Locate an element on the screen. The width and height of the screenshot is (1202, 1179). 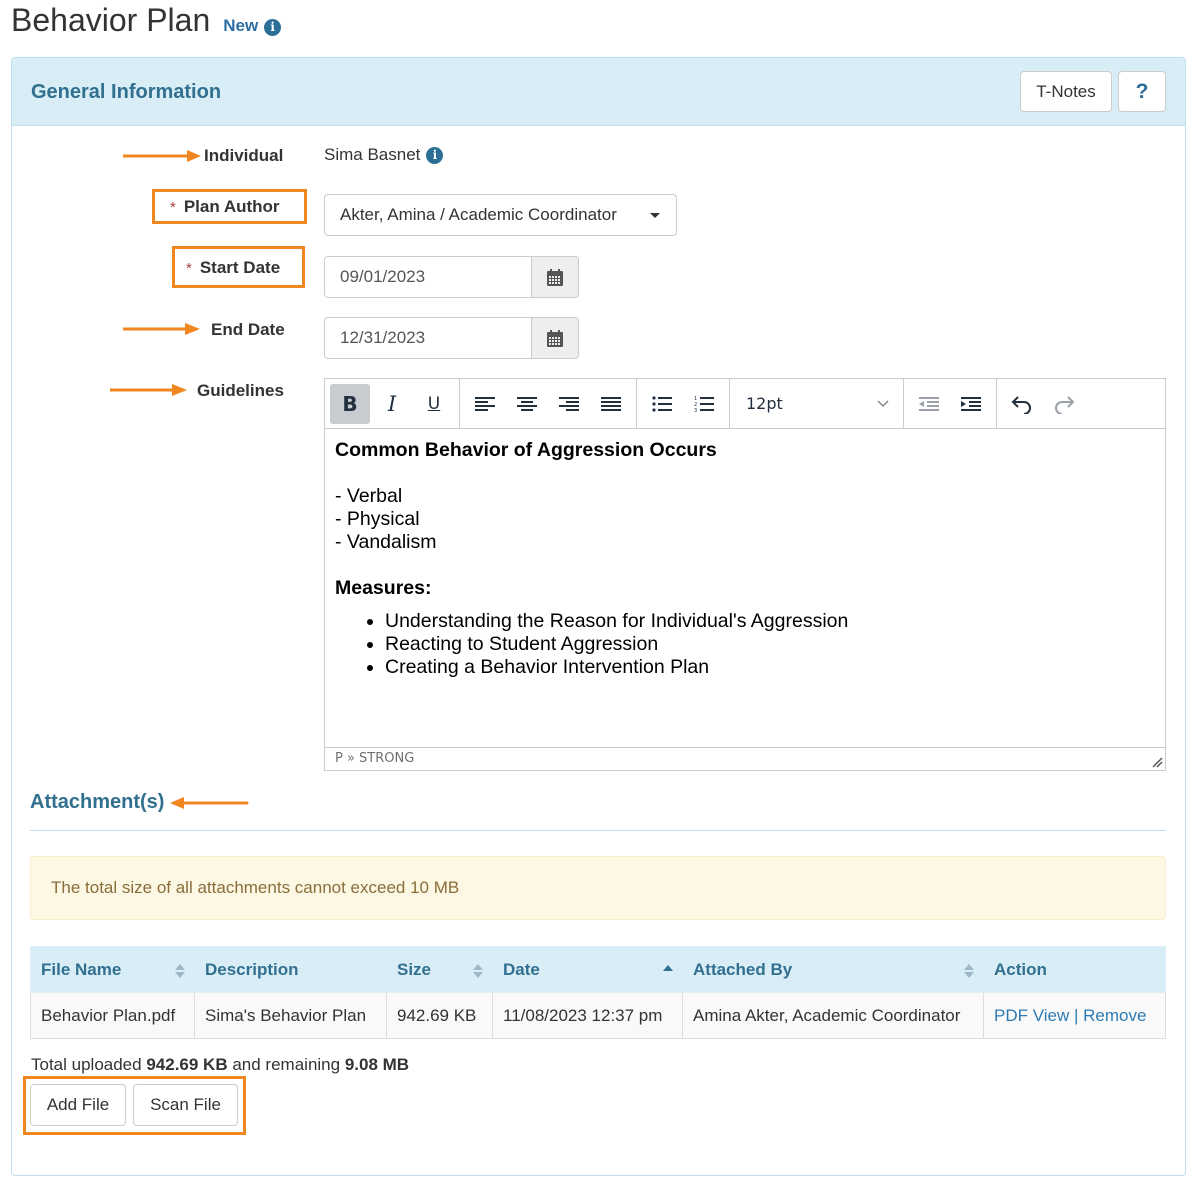
undo-icon is located at coordinates (1021, 404).